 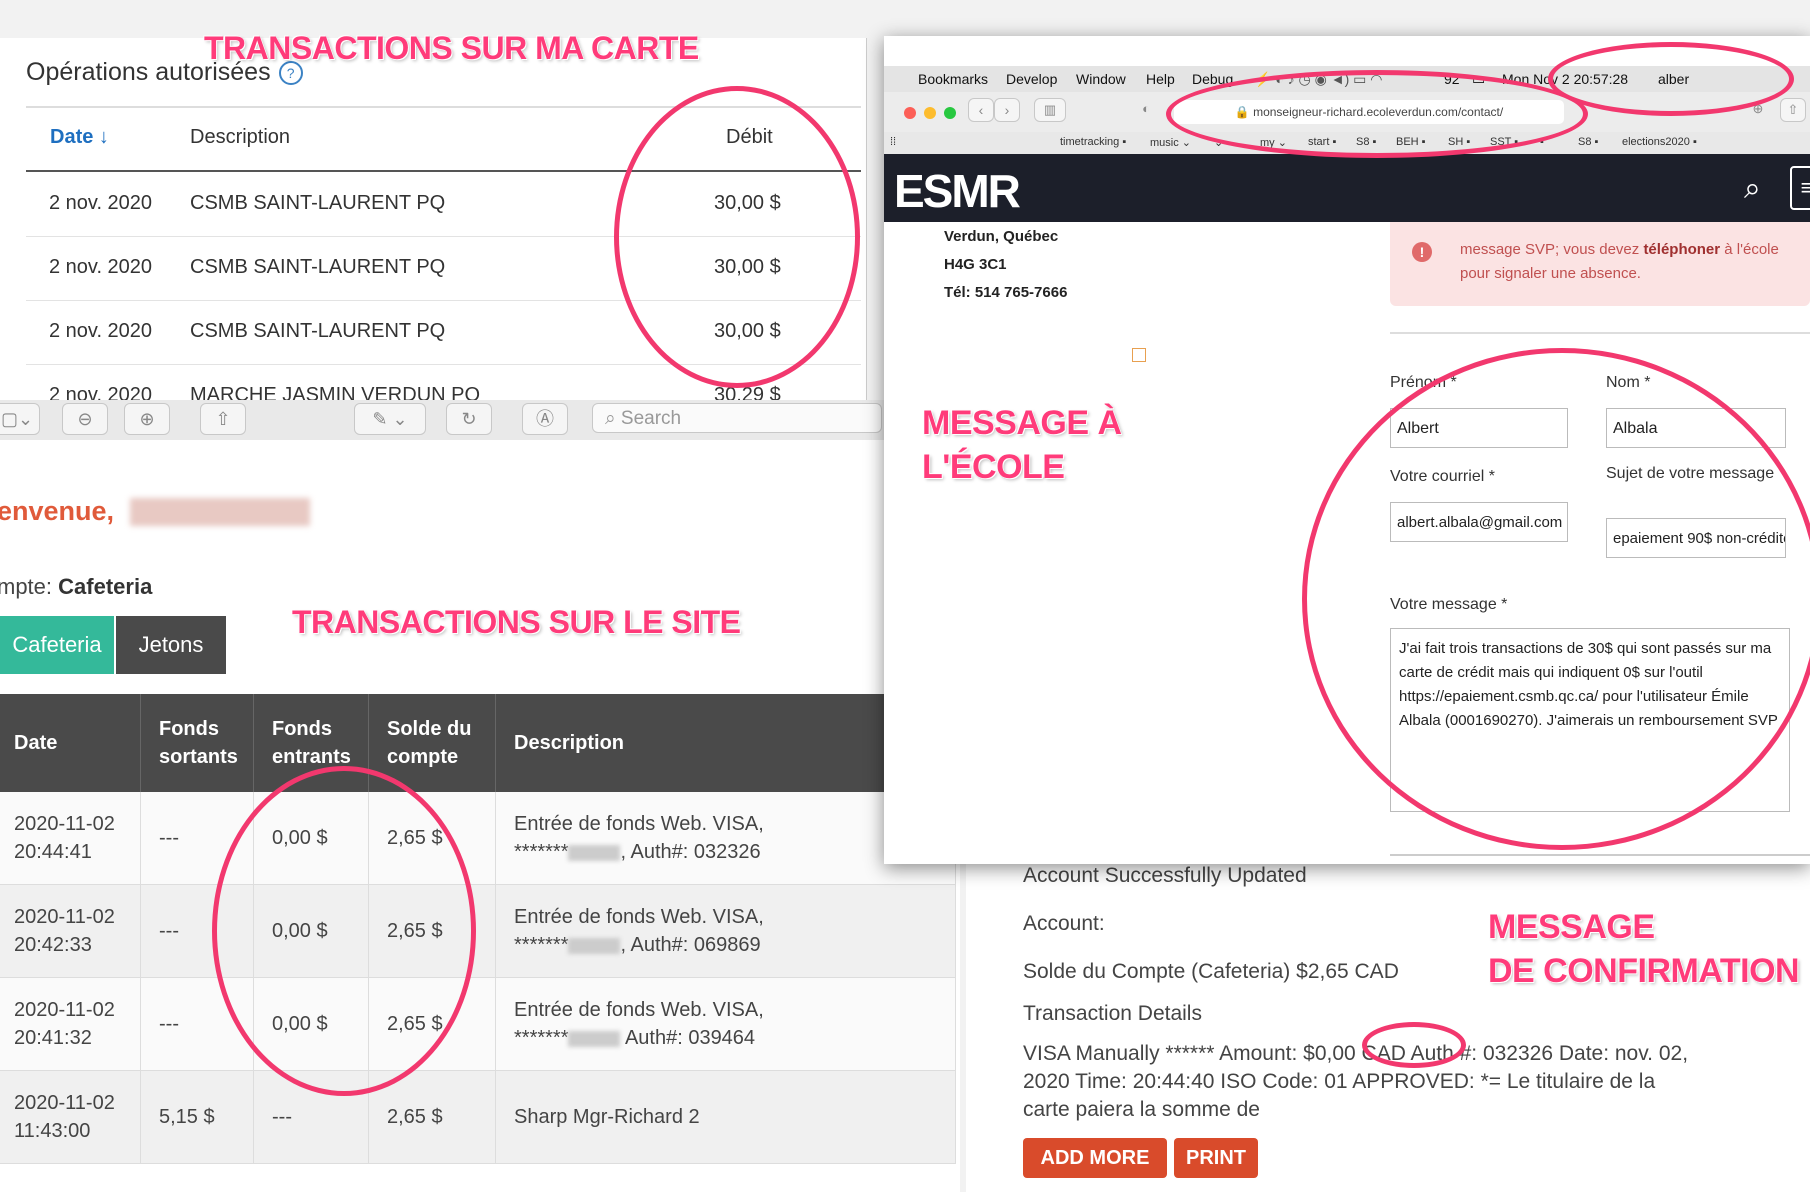 What do you see at coordinates (1007, 110) in the screenshot?
I see `forward-icon: ›` at bounding box center [1007, 110].